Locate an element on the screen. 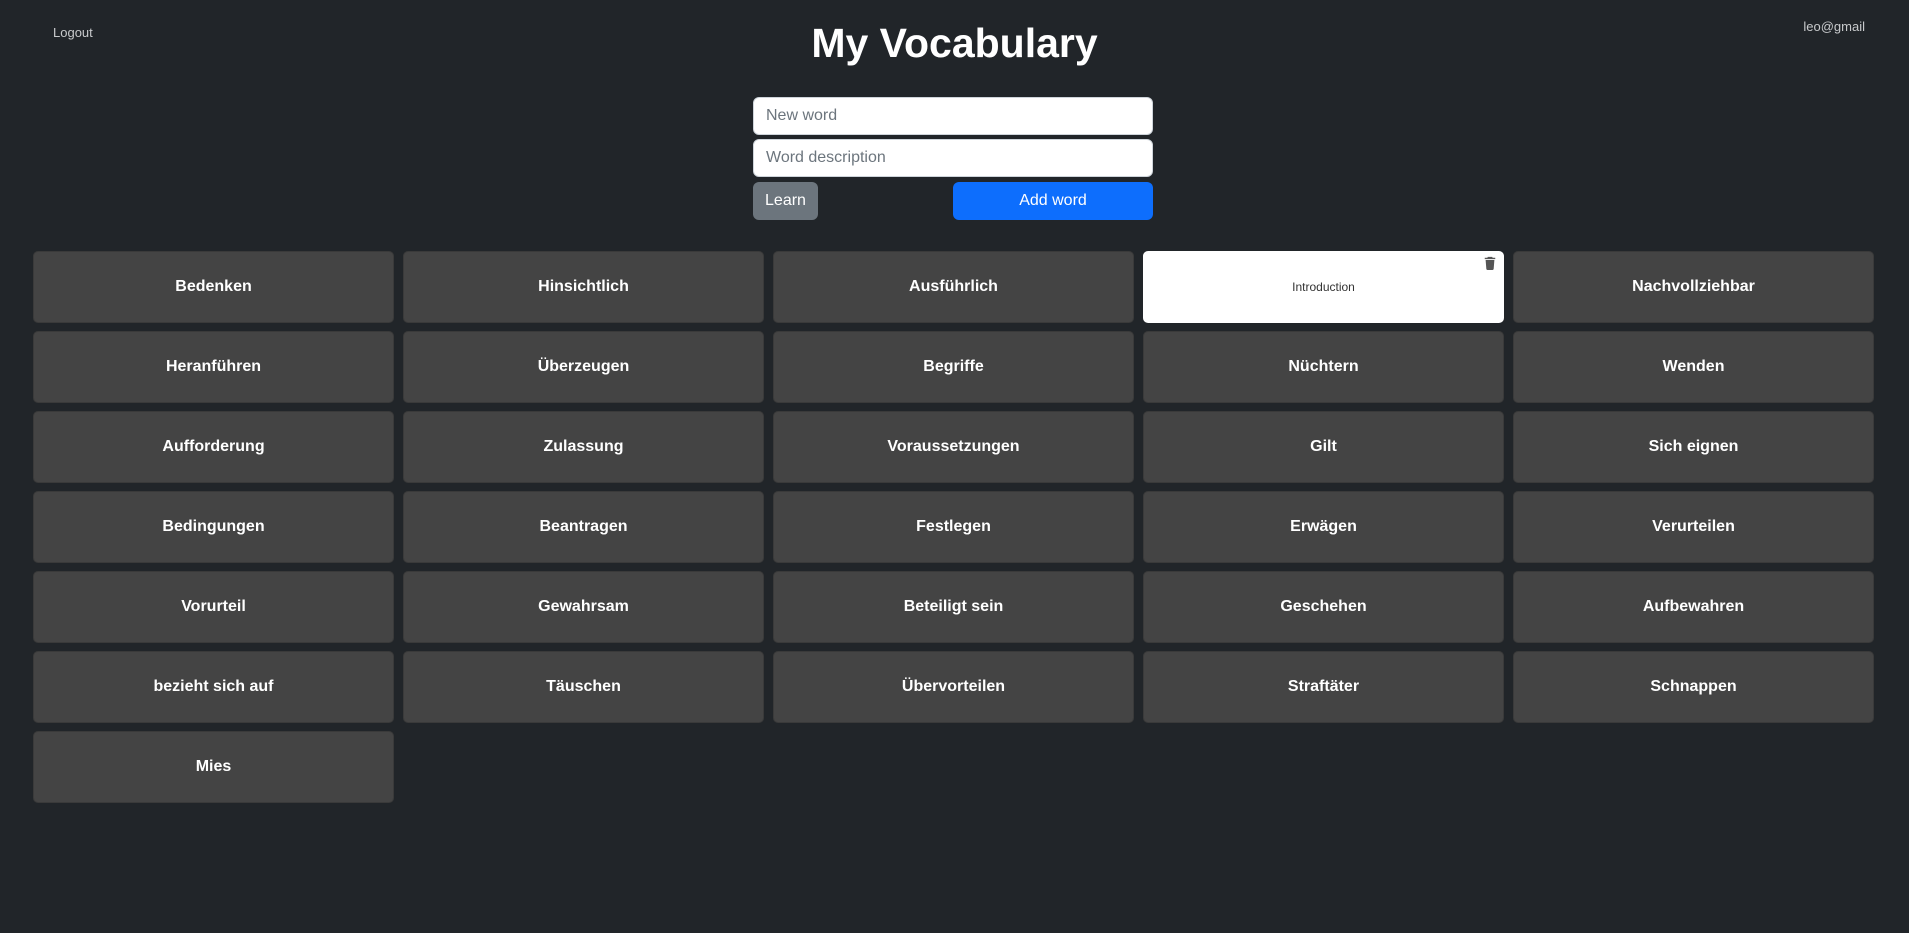 The width and height of the screenshot is (1909, 933). word-card: Aufbewahren is located at coordinates (1693, 607).